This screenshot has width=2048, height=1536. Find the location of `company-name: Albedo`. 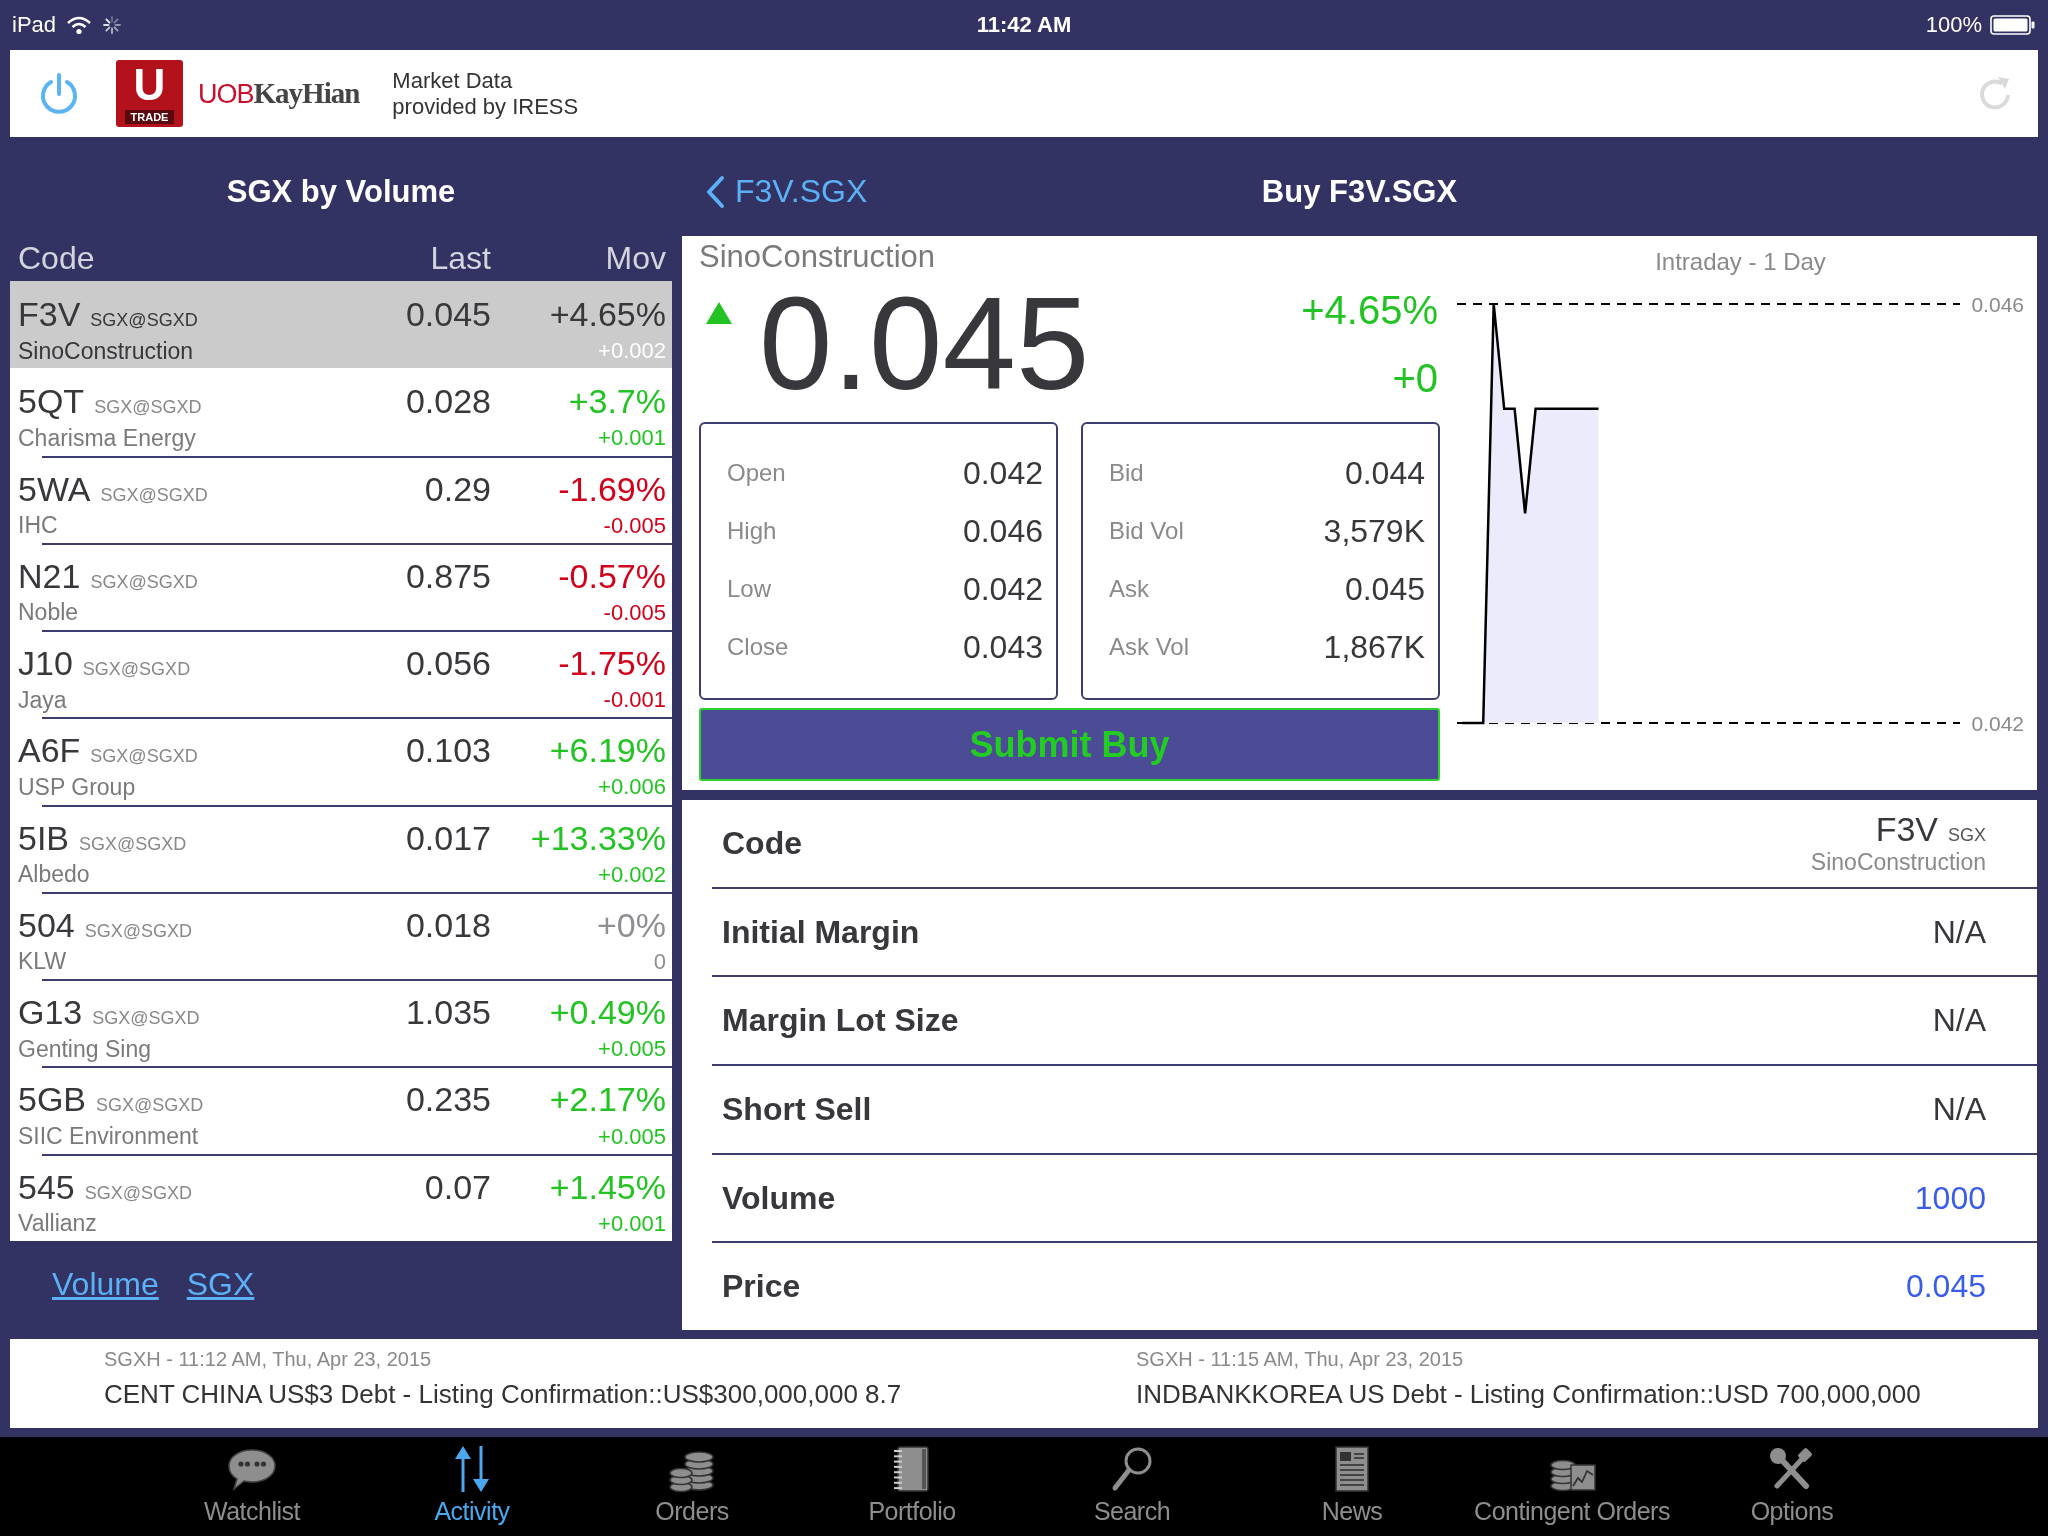

company-name: Albedo is located at coordinates (54, 875).